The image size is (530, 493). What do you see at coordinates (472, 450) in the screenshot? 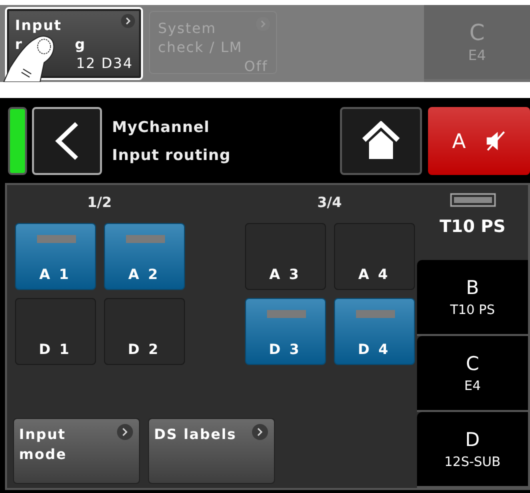
I see `channel-tab: D 12S-SUB` at bounding box center [472, 450].